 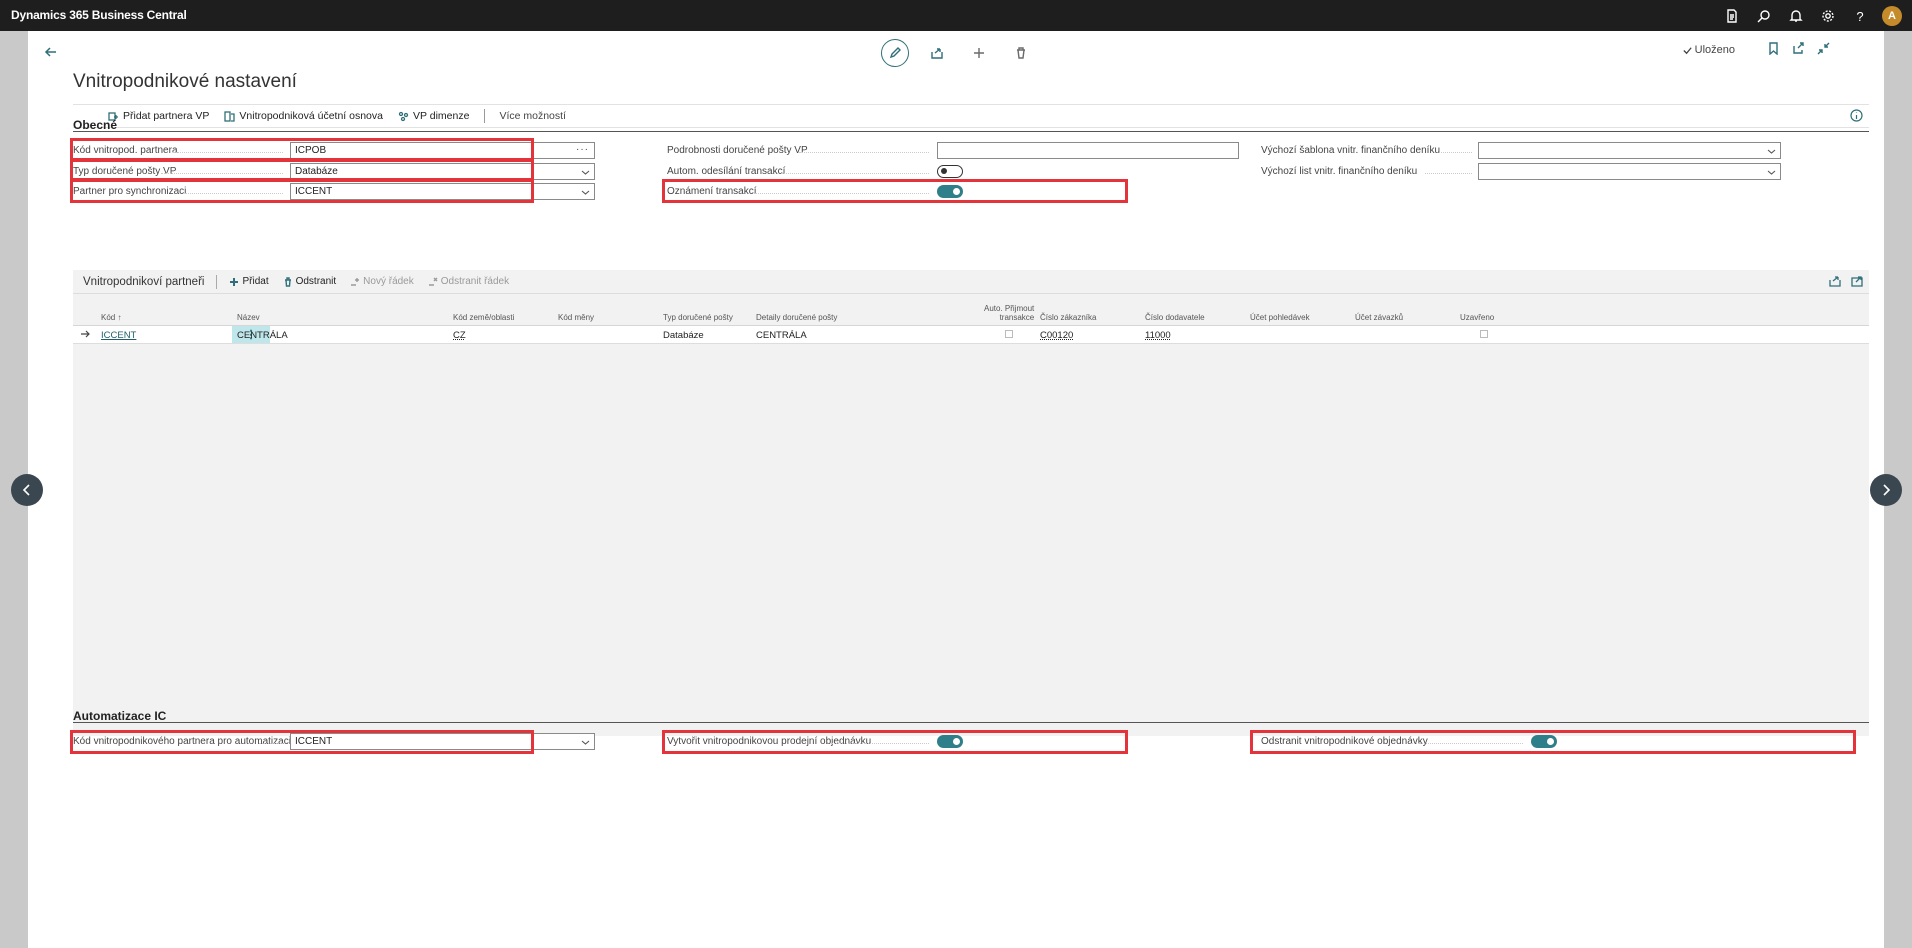 I want to click on delete-button, so click(x=1021, y=53).